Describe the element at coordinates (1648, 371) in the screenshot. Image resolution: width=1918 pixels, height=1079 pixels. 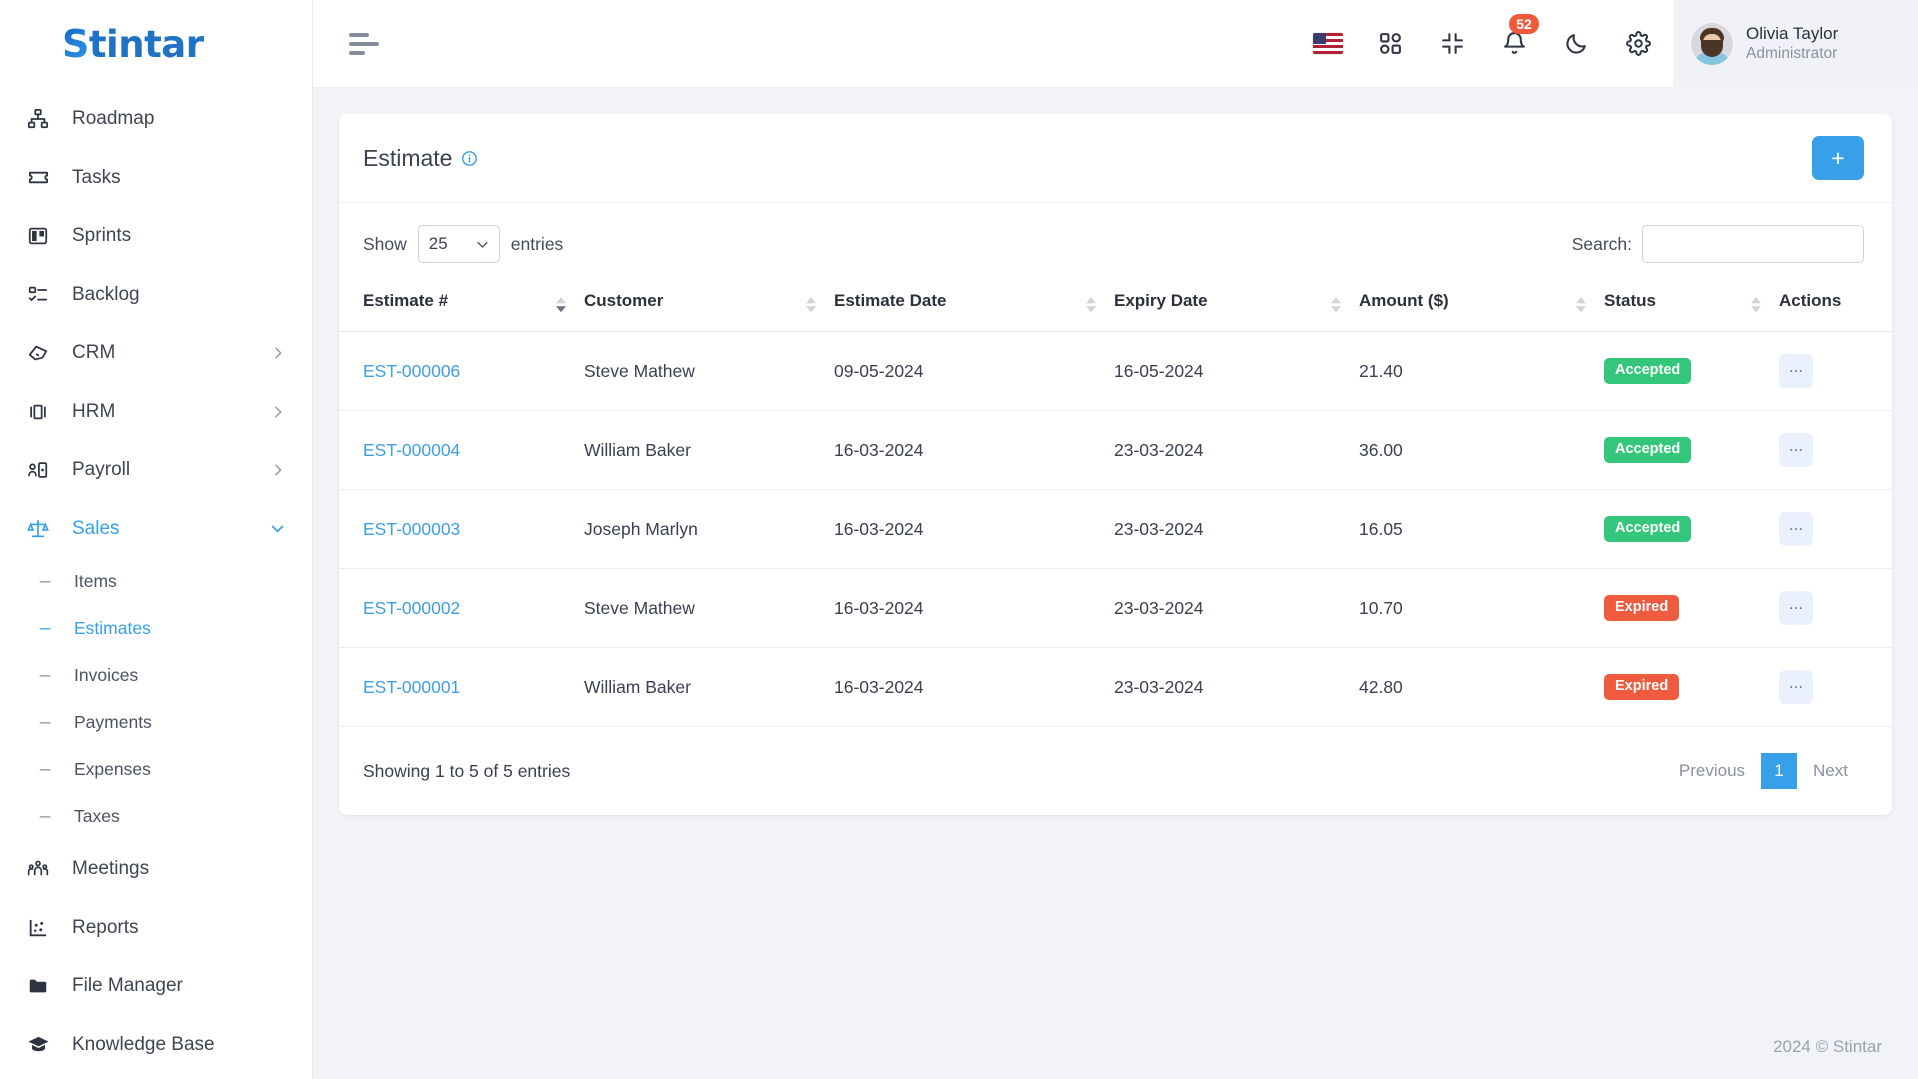
I see `status-badge: Accepted` at that location.